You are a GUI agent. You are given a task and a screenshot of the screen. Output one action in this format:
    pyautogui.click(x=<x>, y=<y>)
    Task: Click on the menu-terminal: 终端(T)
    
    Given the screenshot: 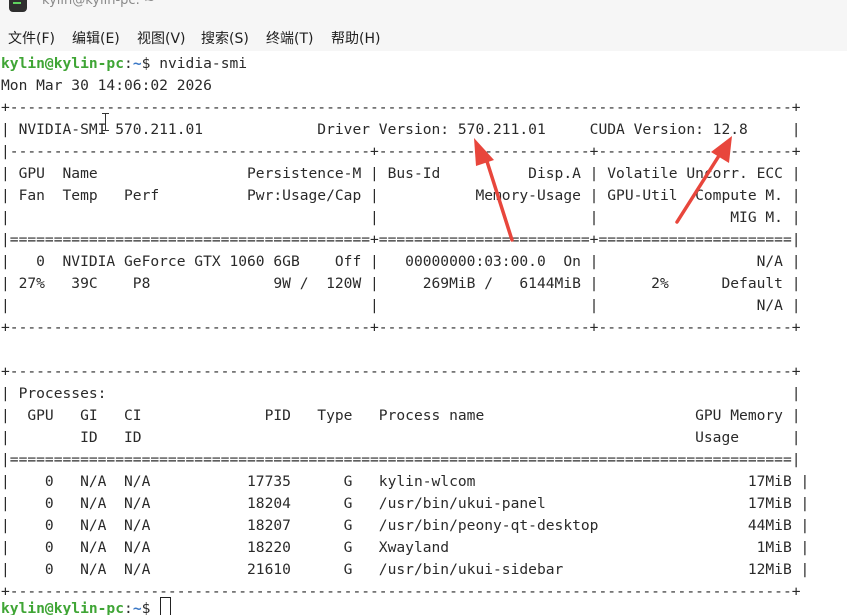 What is the action you would take?
    pyautogui.click(x=289, y=38)
    